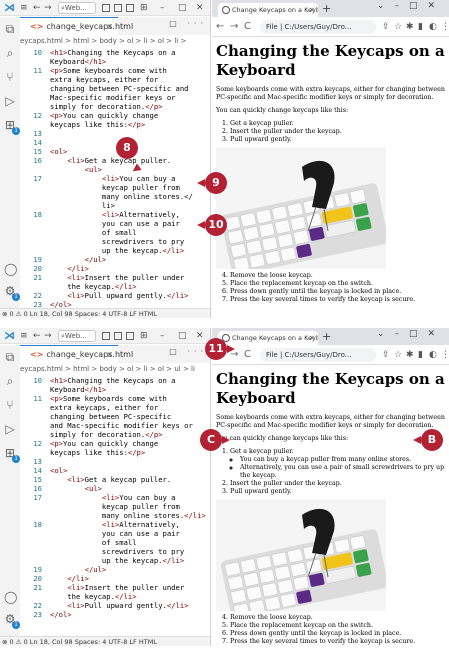 This screenshot has width=449, height=648. What do you see at coordinates (115, 479) in the screenshot?
I see `code-line: 15 <li>Get a keycap puller.` at bounding box center [115, 479].